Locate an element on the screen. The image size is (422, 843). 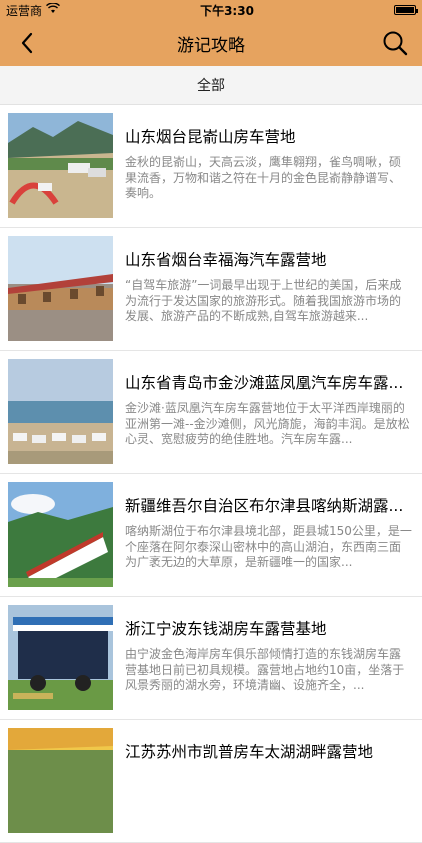
article-title: 江苏苏州市凯普房车太湖湖畔露营地 is located at coordinates (249, 752).